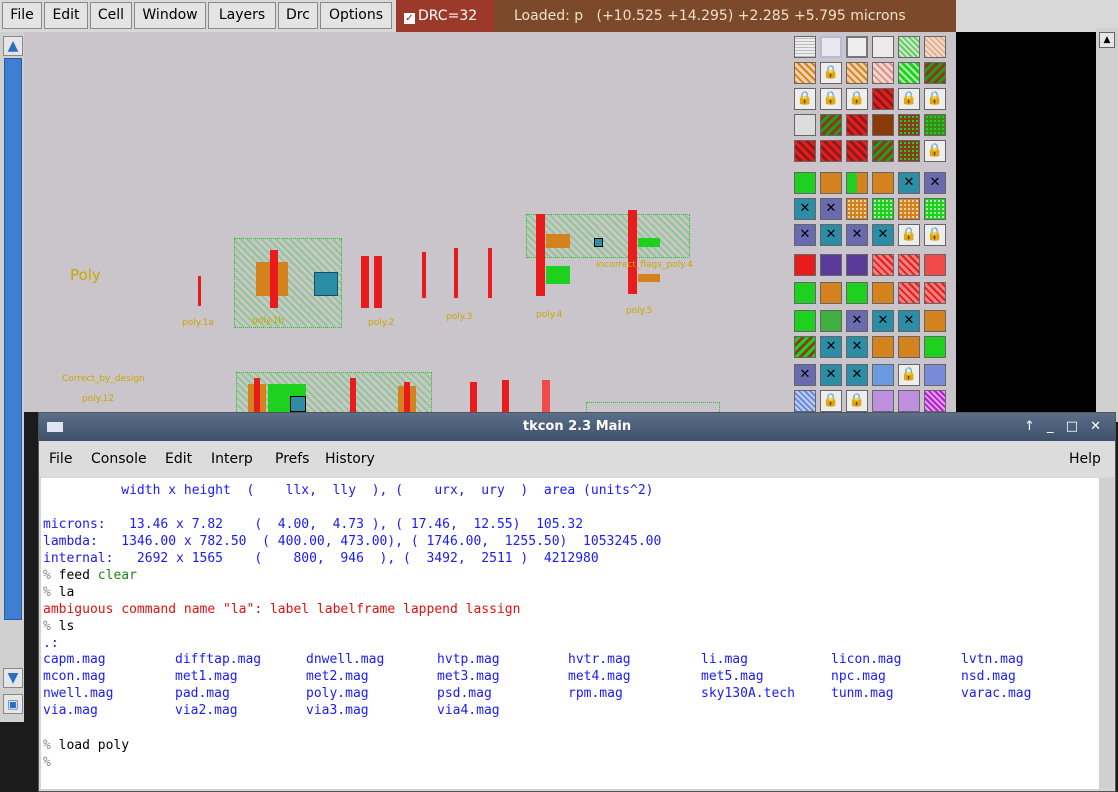 The height and width of the screenshot is (792, 1118). I want to click on tkmenu-file: File, so click(60, 459).